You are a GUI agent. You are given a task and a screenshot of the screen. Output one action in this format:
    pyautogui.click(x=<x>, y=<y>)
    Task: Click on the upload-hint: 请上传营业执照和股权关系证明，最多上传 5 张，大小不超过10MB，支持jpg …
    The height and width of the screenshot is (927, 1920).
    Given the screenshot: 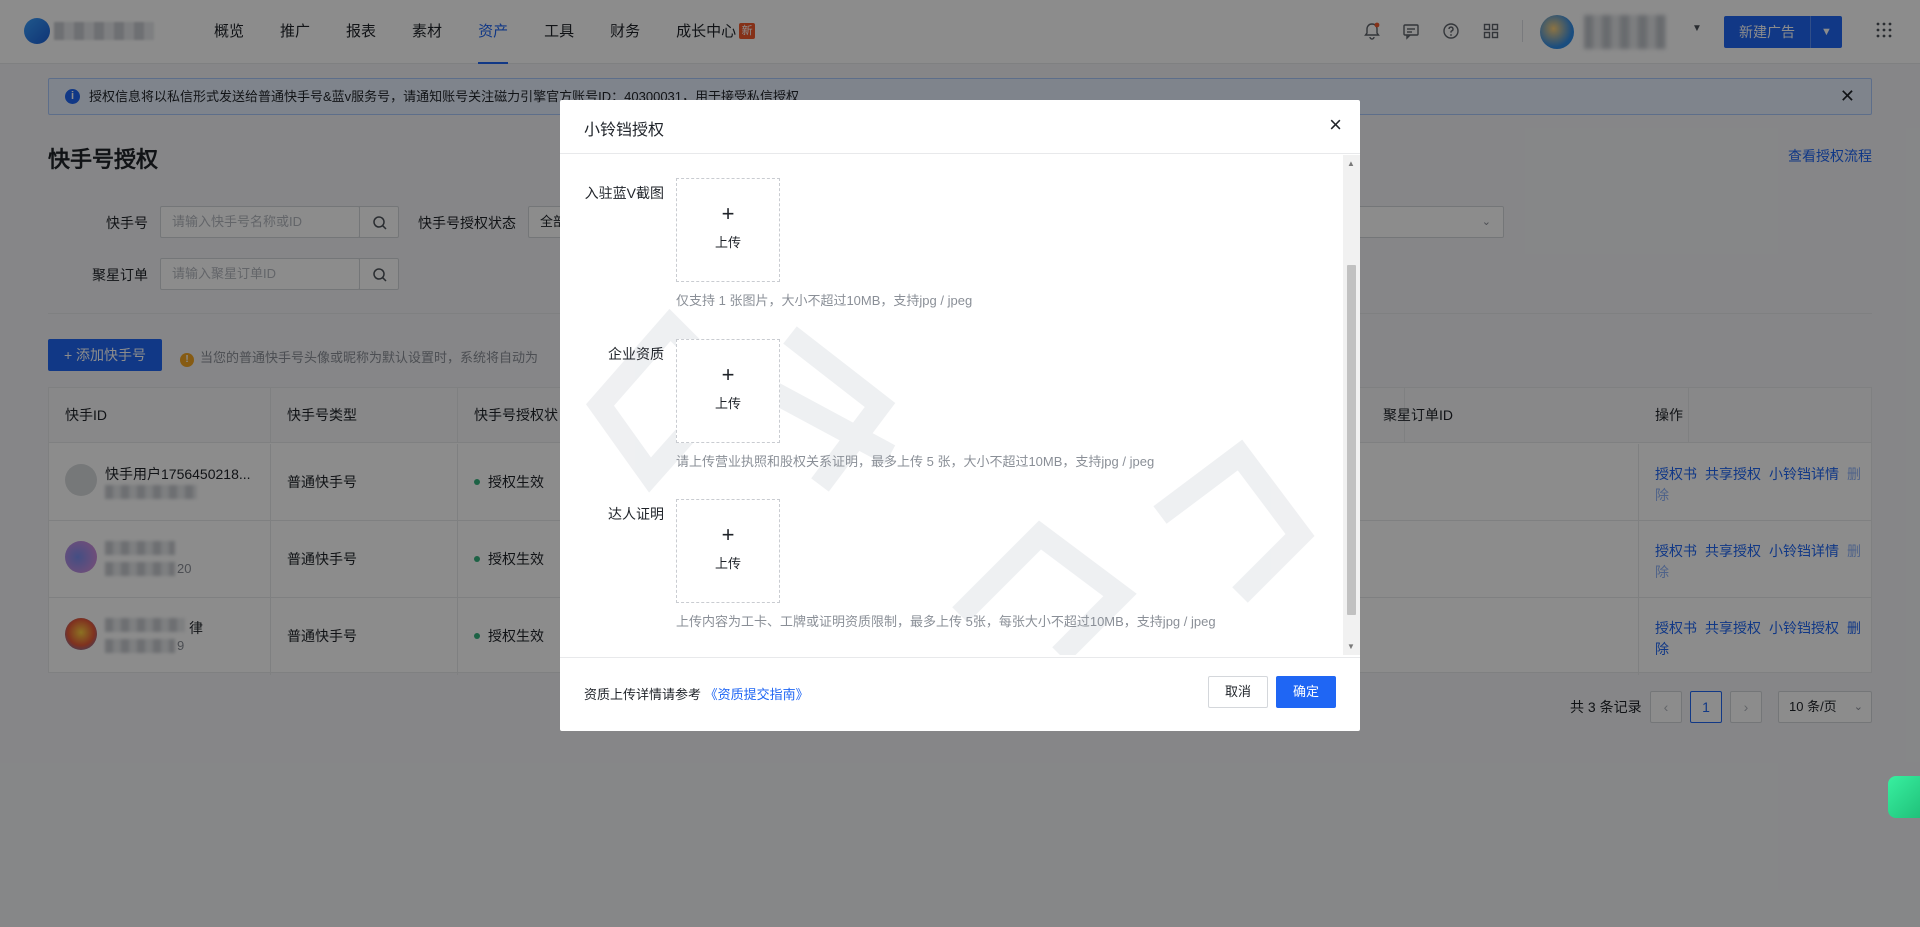 What is the action you would take?
    pyautogui.click(x=915, y=461)
    